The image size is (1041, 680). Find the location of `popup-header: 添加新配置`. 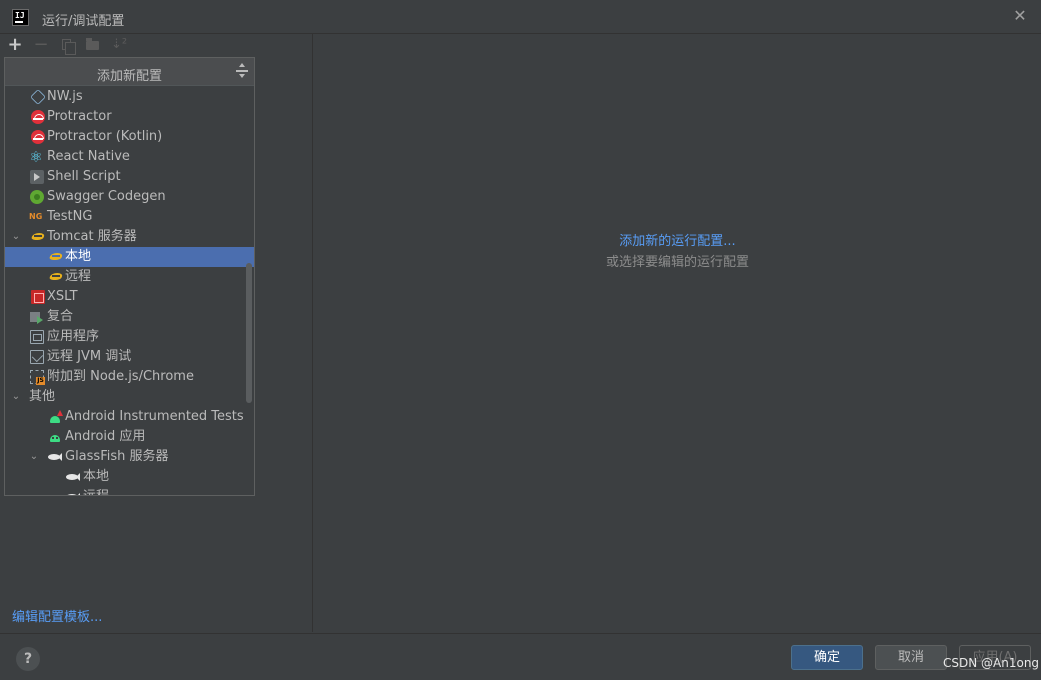

popup-header: 添加新配置 is located at coordinates (129, 72).